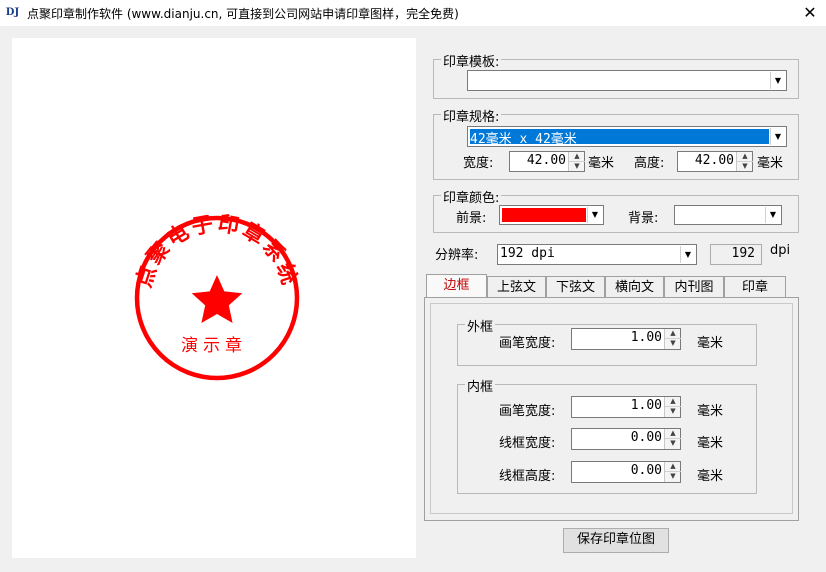 This screenshot has height=572, width=826. What do you see at coordinates (627, 136) in the screenshot?
I see `size-select: 42毫米 x 42毫米 ▼` at bounding box center [627, 136].